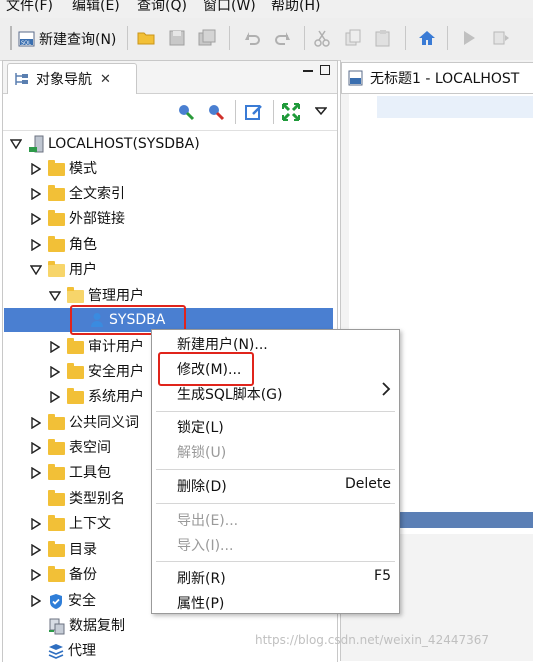  What do you see at coordinates (82, 651) in the screenshot?
I see `tree-label: 代理` at bounding box center [82, 651].